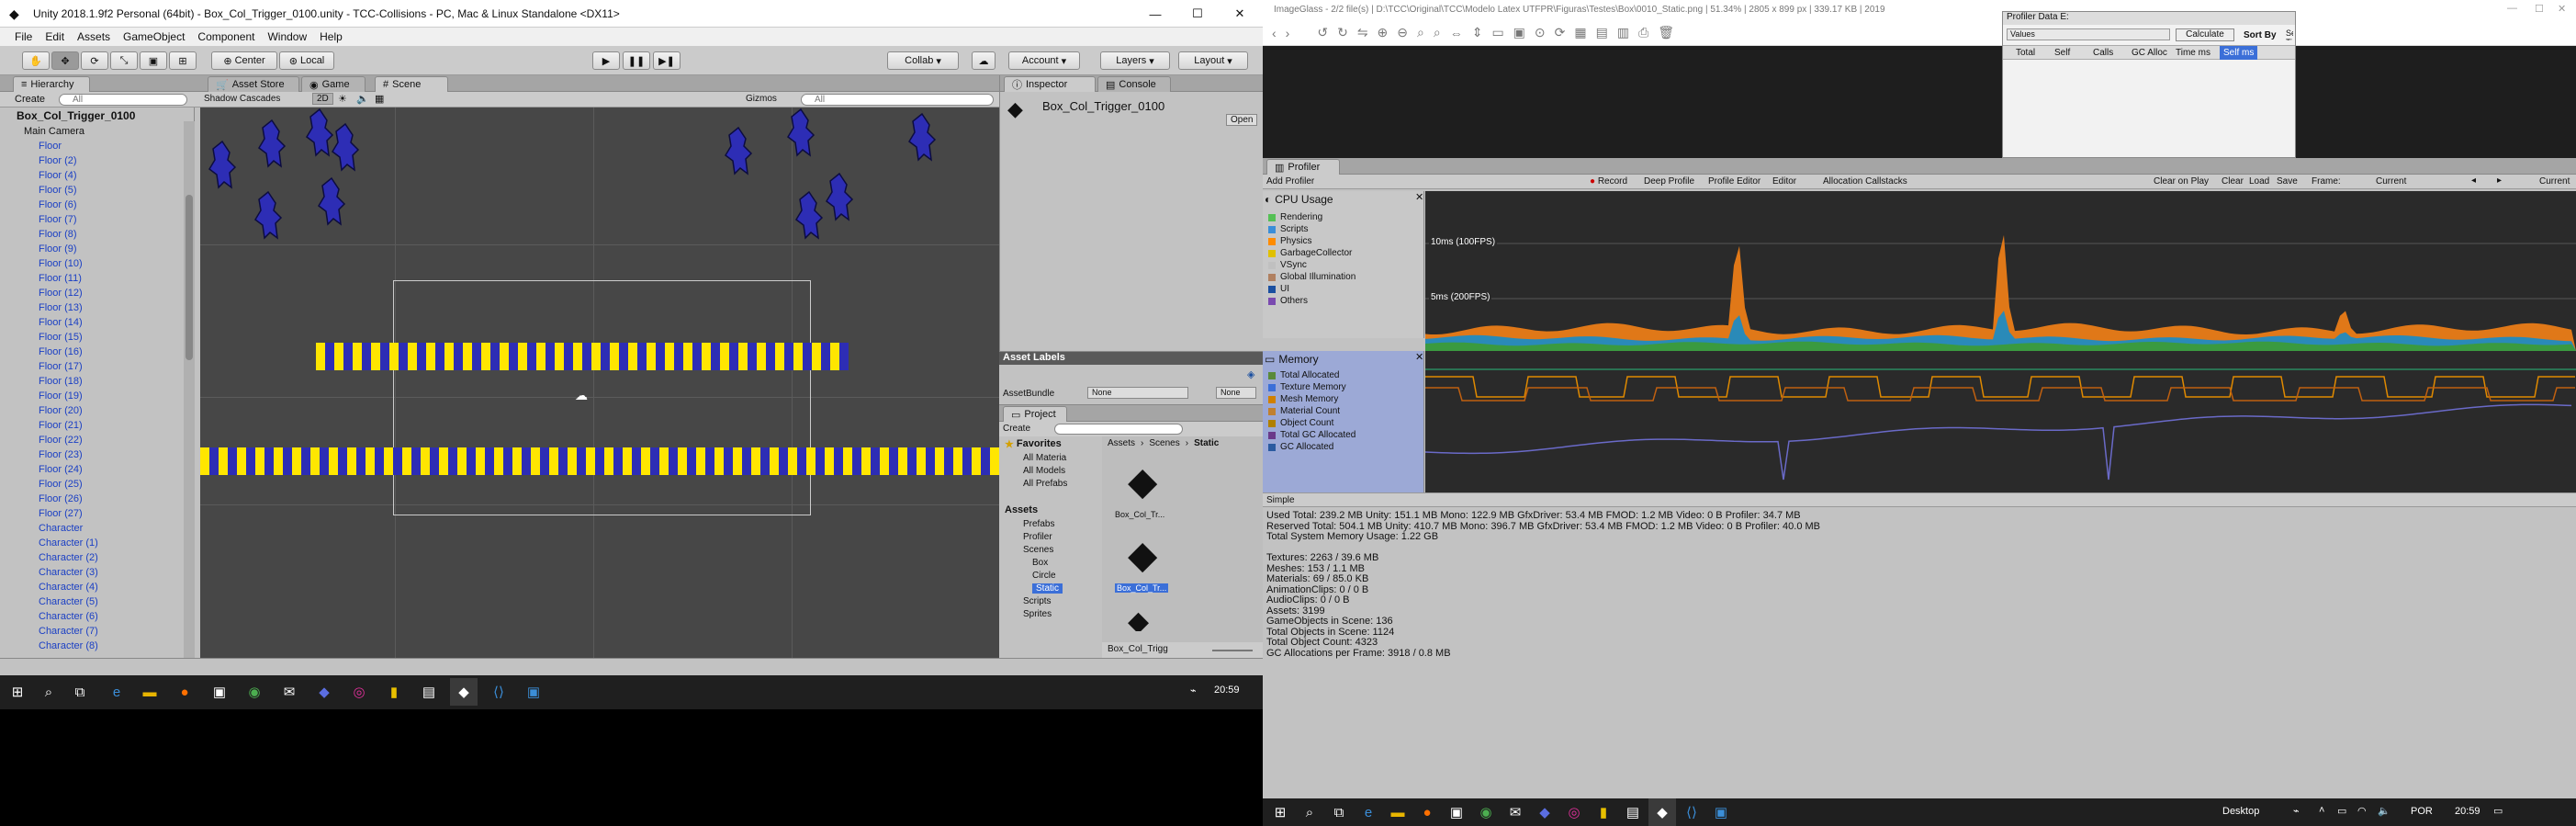 The image size is (2576, 826). I want to click on wifi-icon: ◠, so click(2362, 811).